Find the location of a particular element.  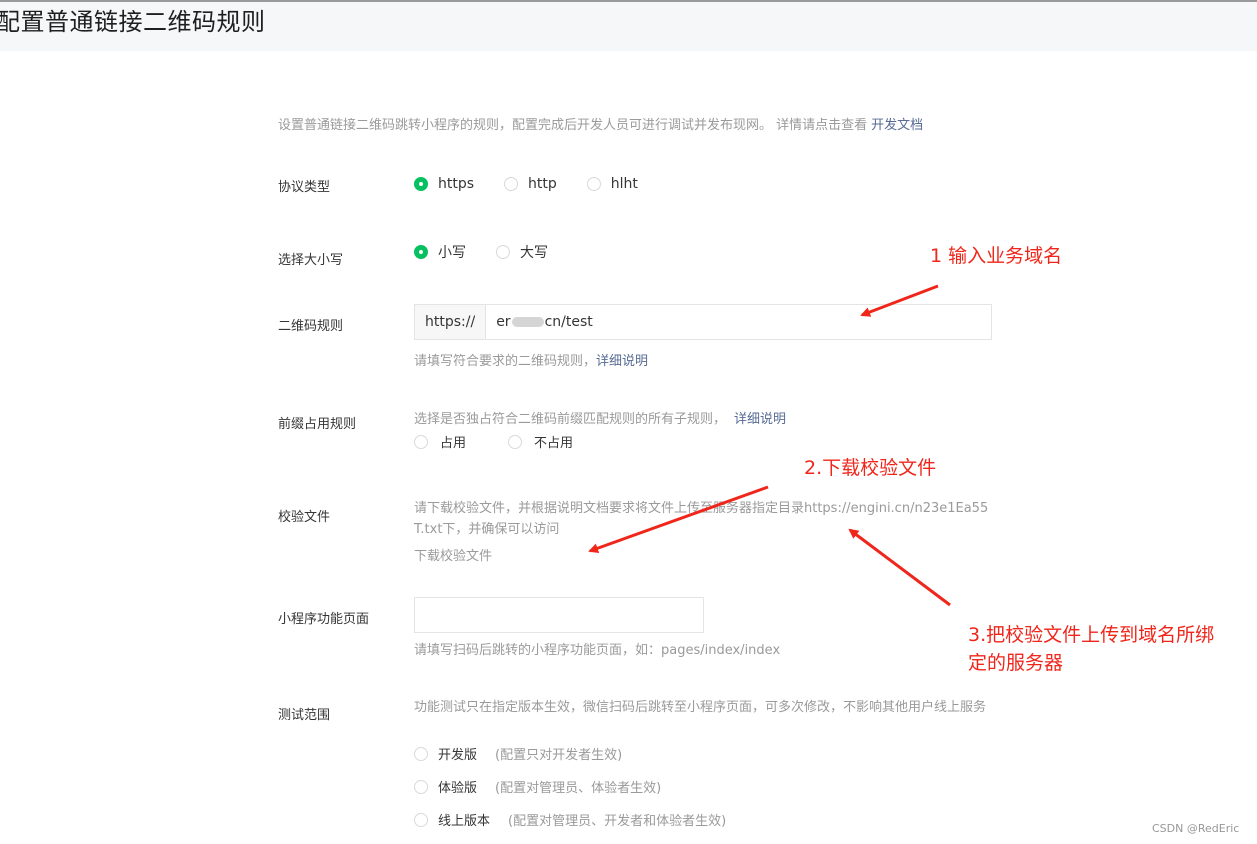

annotation-arrows is located at coordinates (769, 445).